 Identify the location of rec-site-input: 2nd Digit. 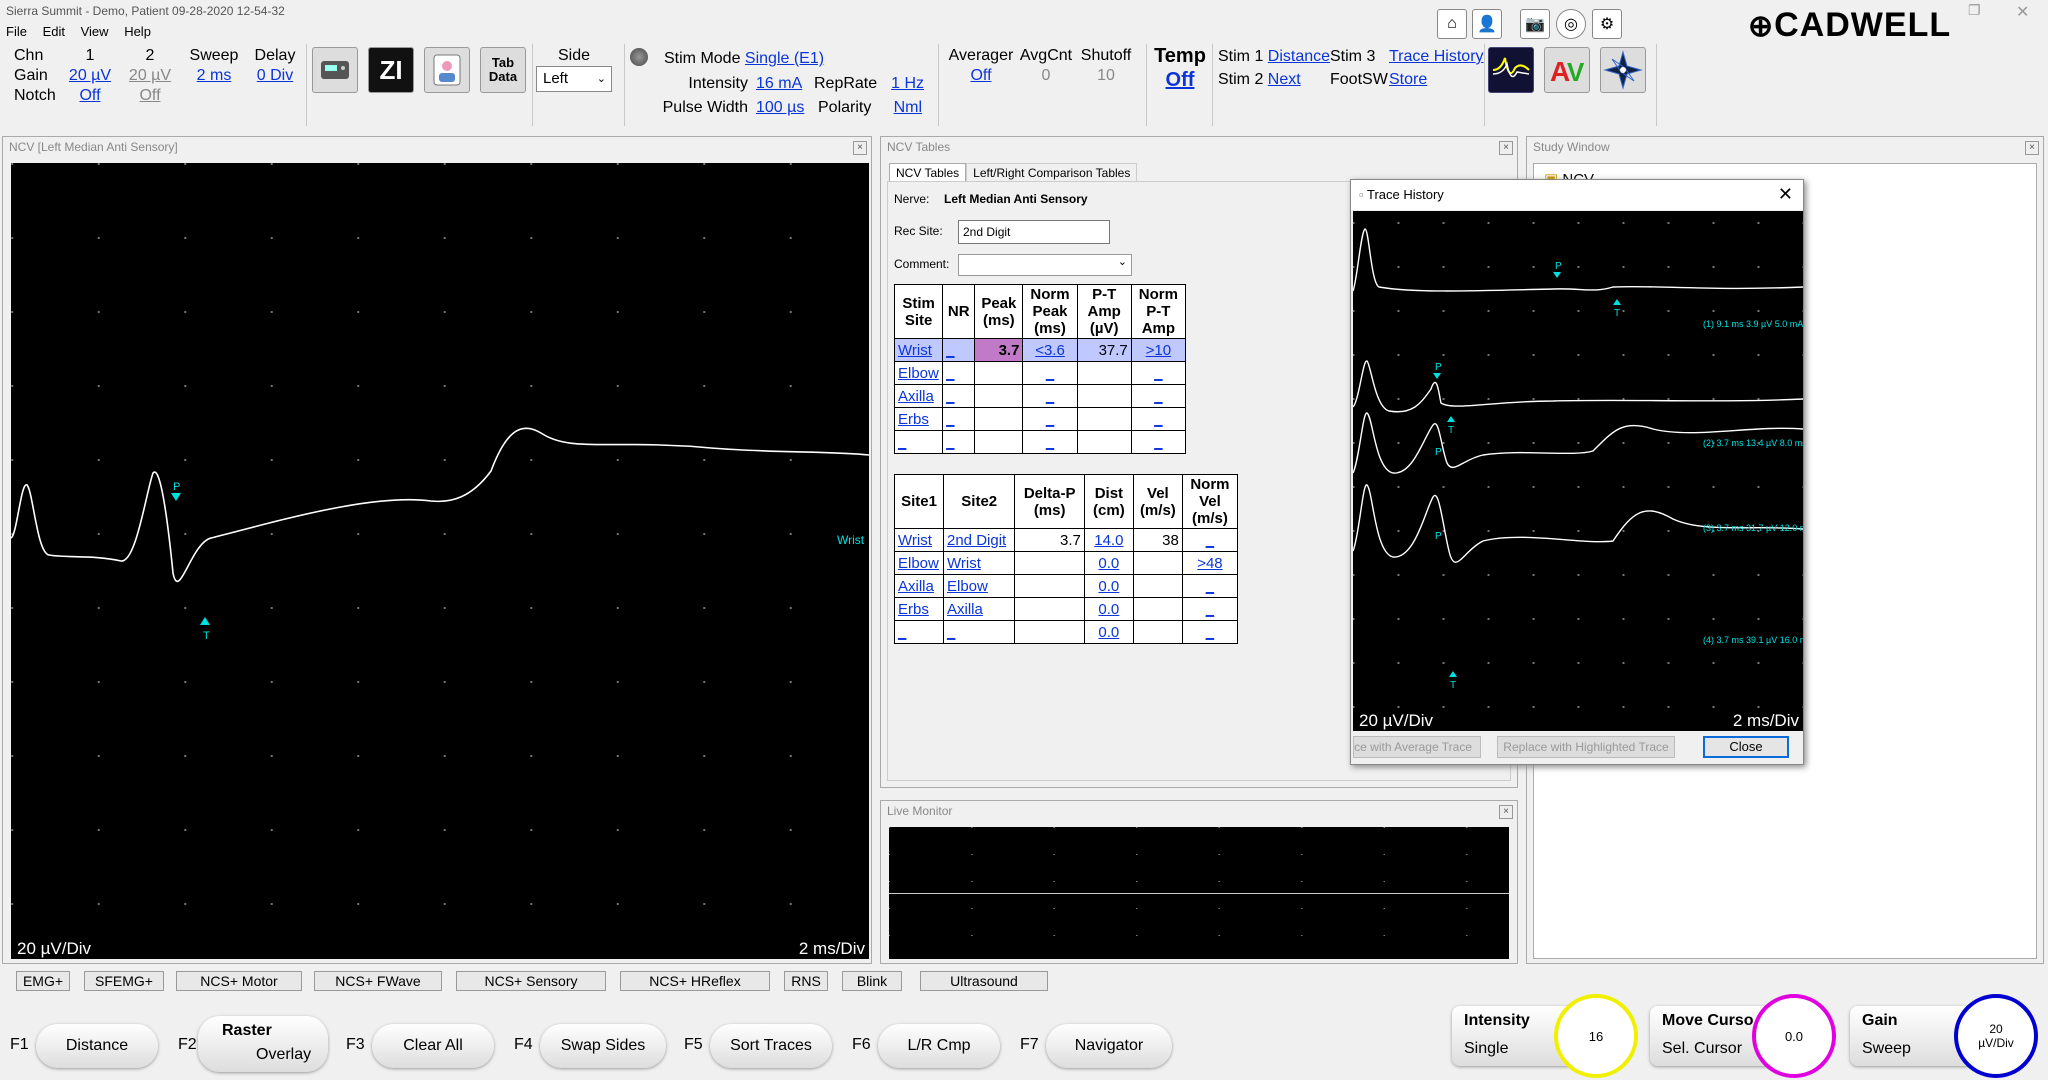
(1034, 232).